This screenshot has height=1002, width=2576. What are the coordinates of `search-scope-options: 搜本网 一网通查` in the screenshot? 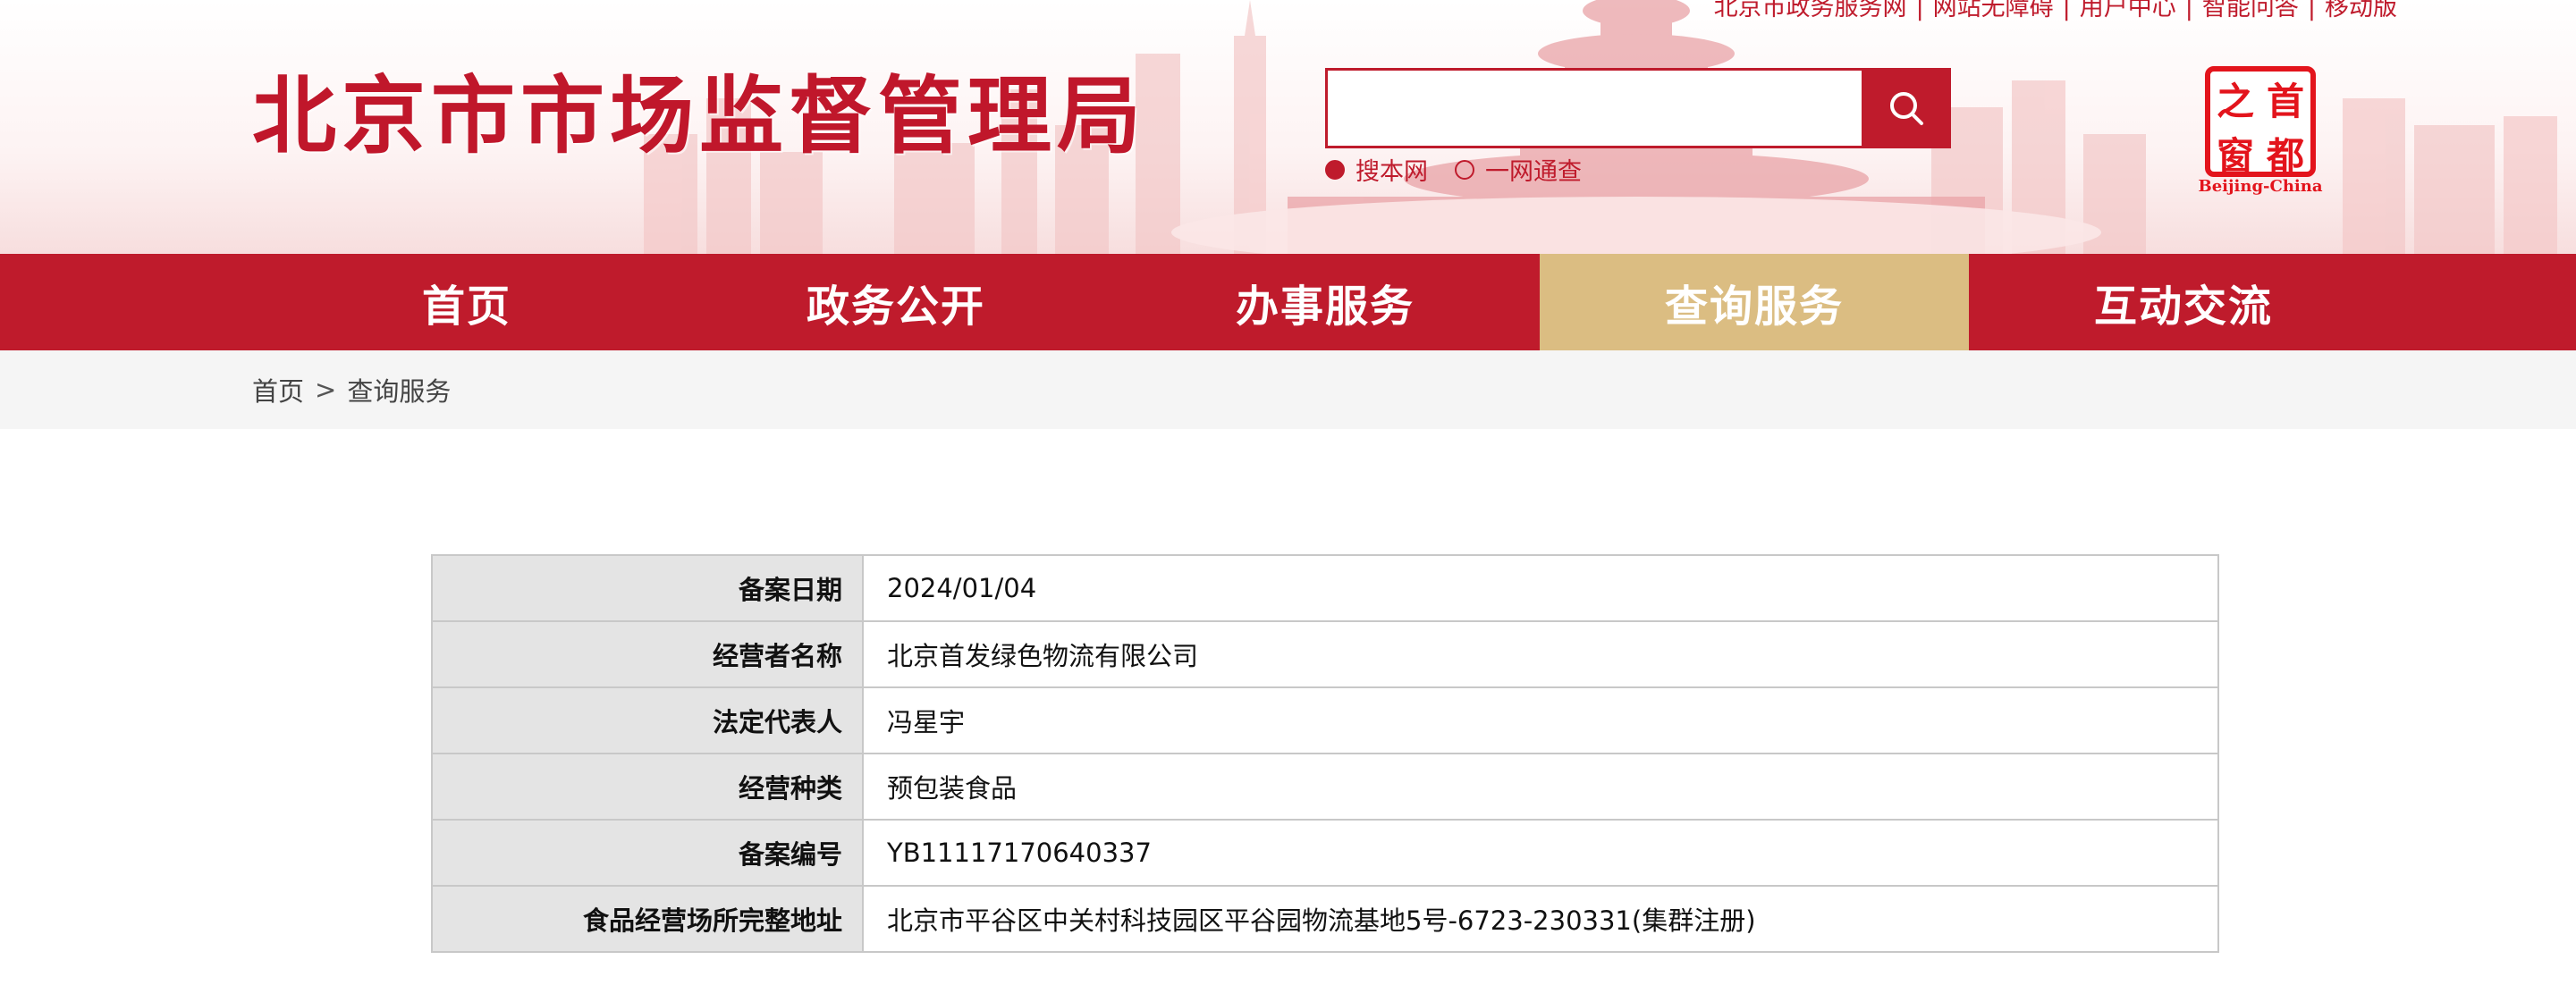 It's located at (1467, 169).